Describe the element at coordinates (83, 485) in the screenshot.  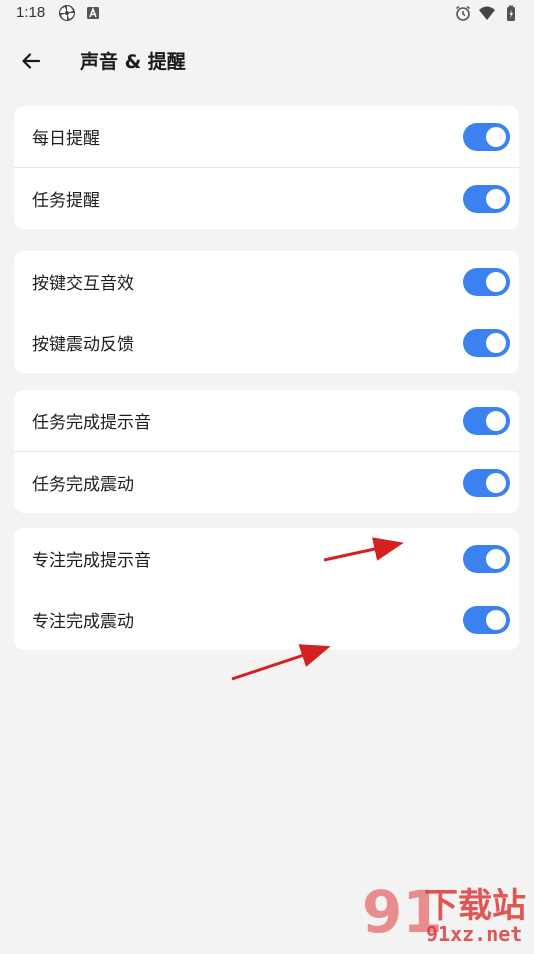
I see `setting-label: 任务完成震动` at that location.